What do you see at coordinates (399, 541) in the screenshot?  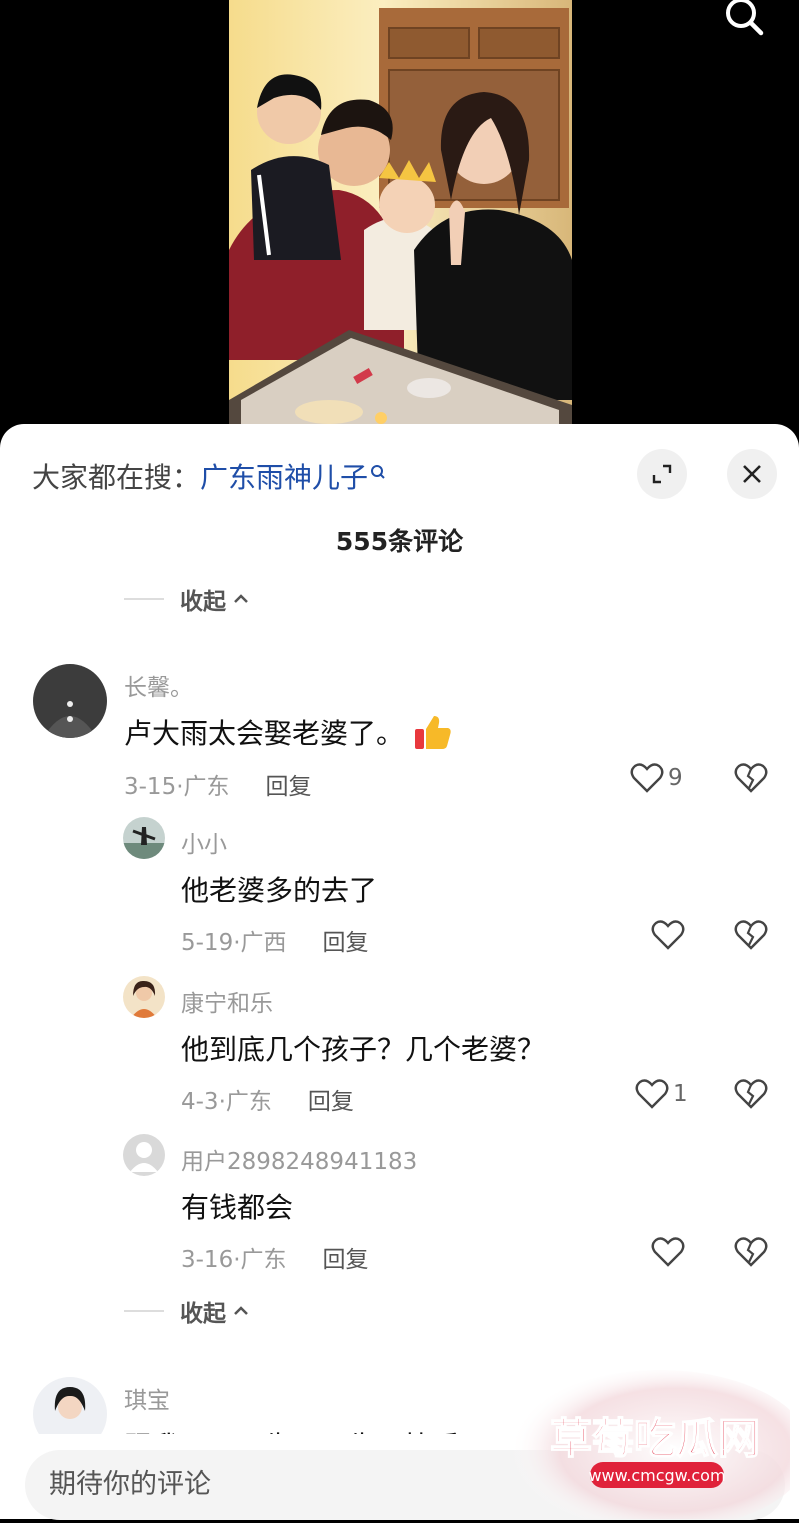 I see `comment-count: 555条评论` at bounding box center [399, 541].